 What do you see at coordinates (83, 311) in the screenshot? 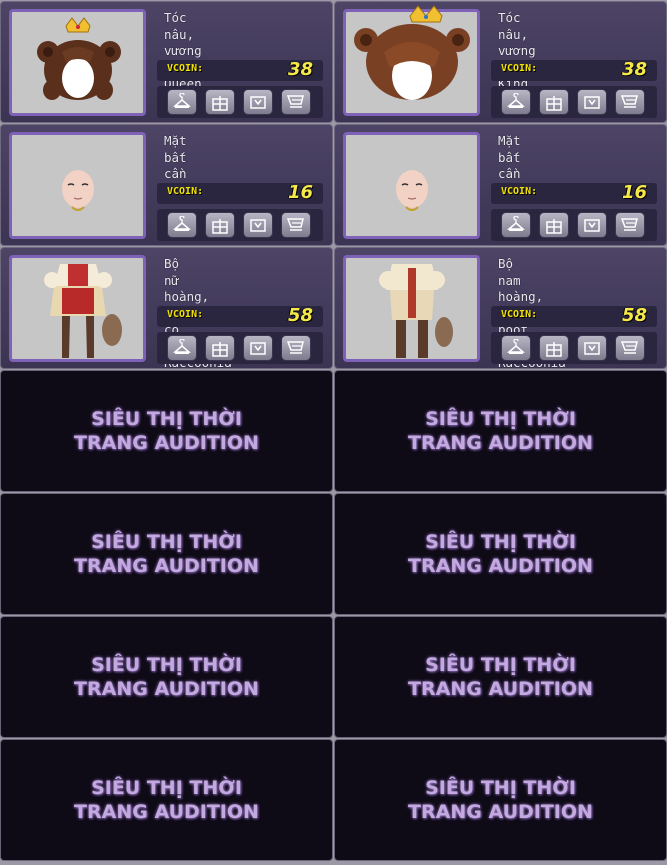
I see `queen-outfit-icon` at bounding box center [83, 311].